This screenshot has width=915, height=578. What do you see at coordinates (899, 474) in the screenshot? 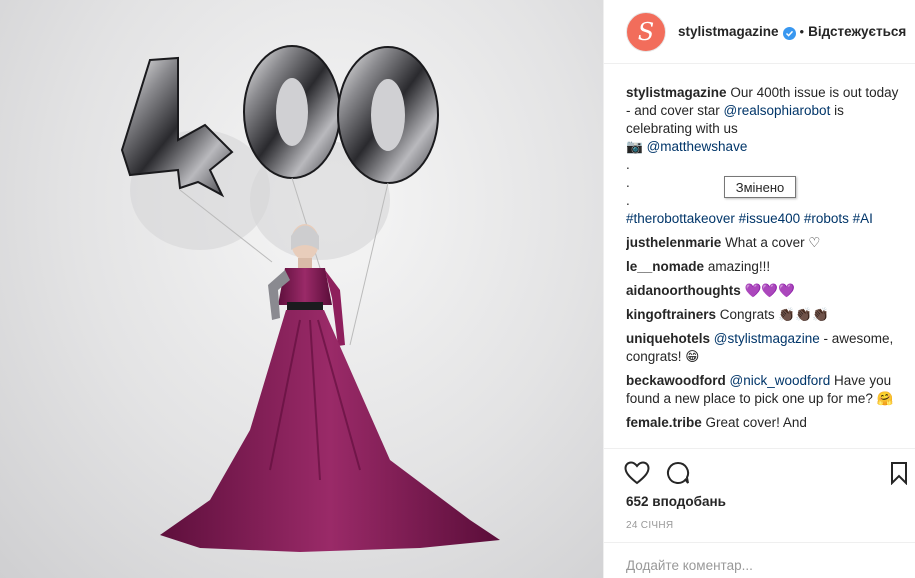
I see `bookmark-icon` at bounding box center [899, 474].